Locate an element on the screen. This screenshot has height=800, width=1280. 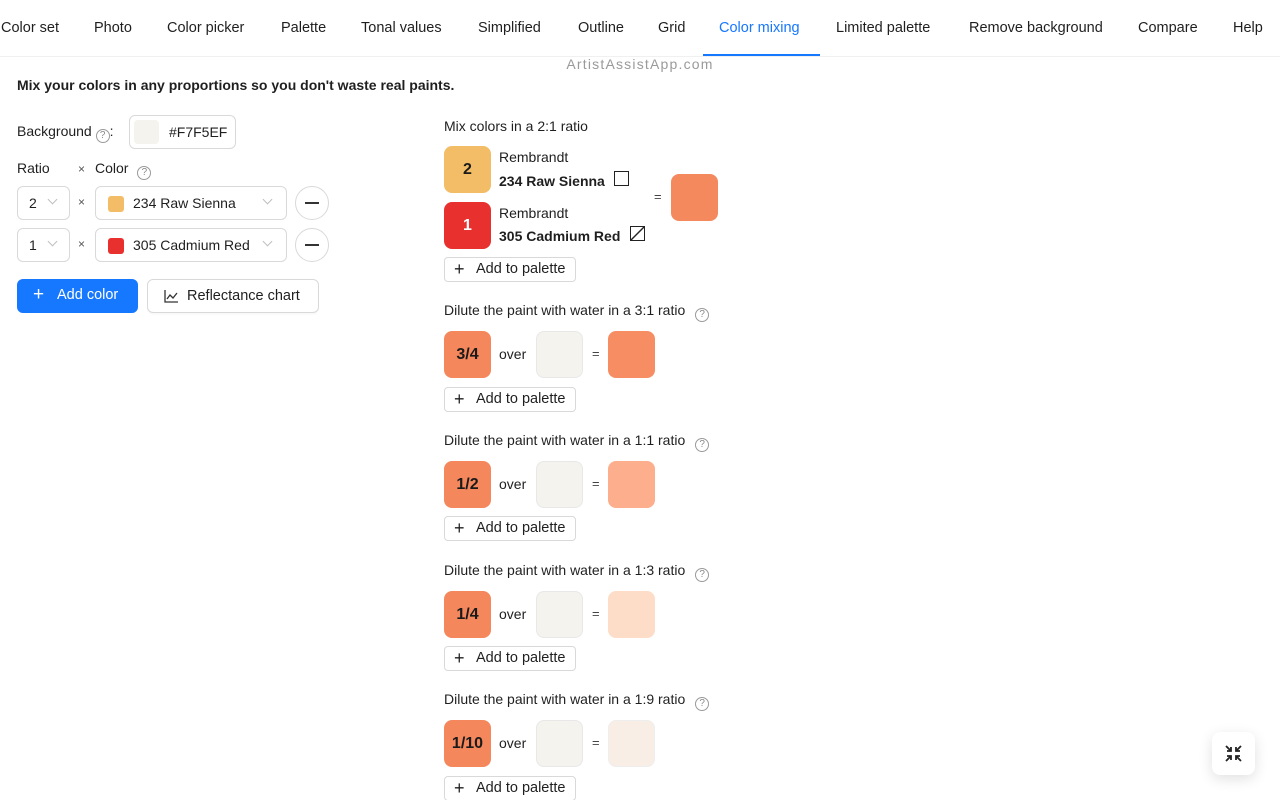
tab-color-set: Color set is located at coordinates (30, 28).